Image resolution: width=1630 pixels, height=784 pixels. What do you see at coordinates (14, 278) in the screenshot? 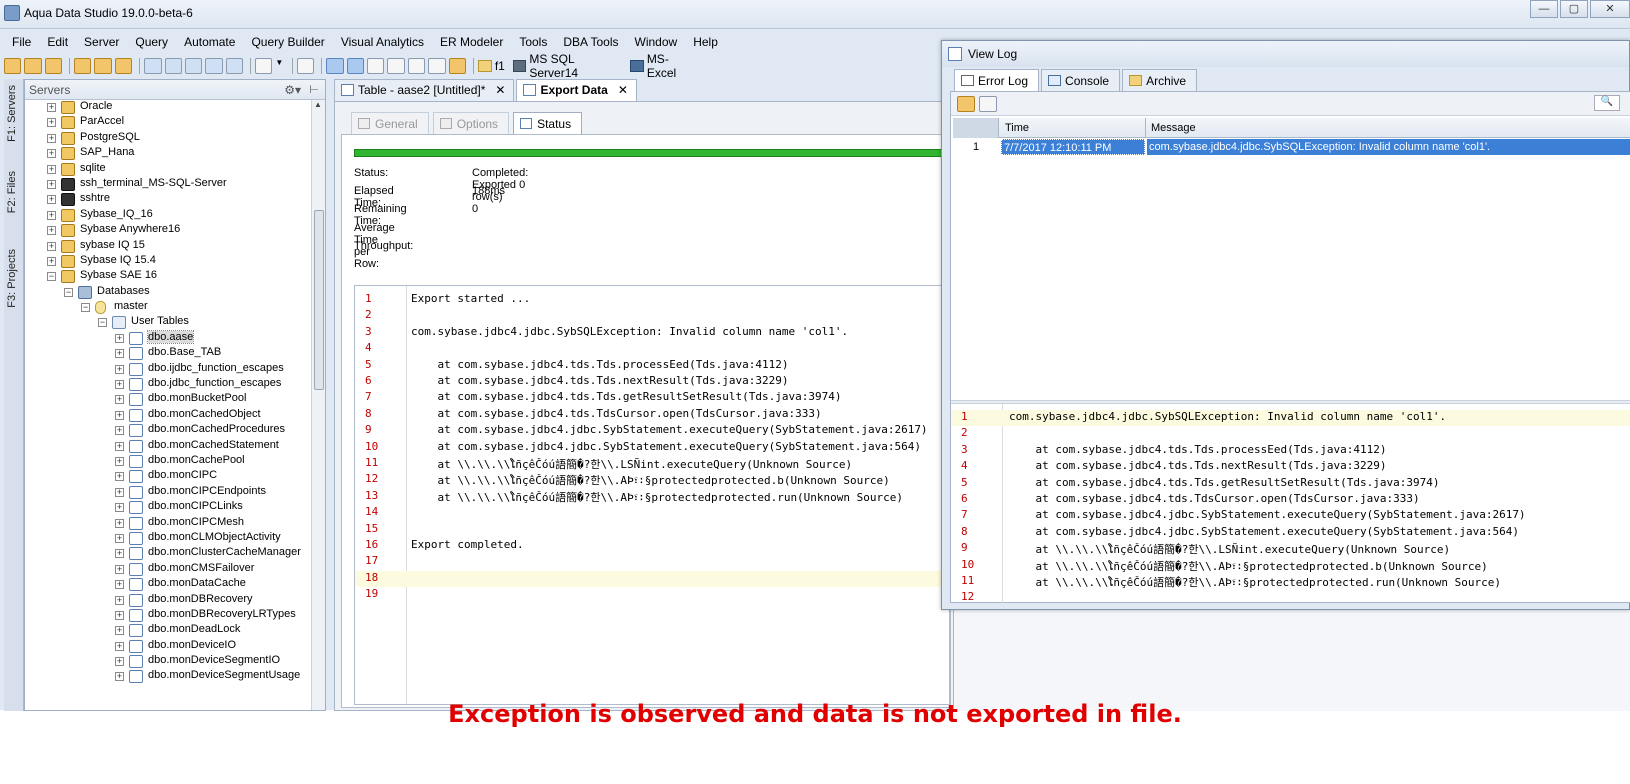
I see `tab-projects: F3: Projects` at bounding box center [14, 278].